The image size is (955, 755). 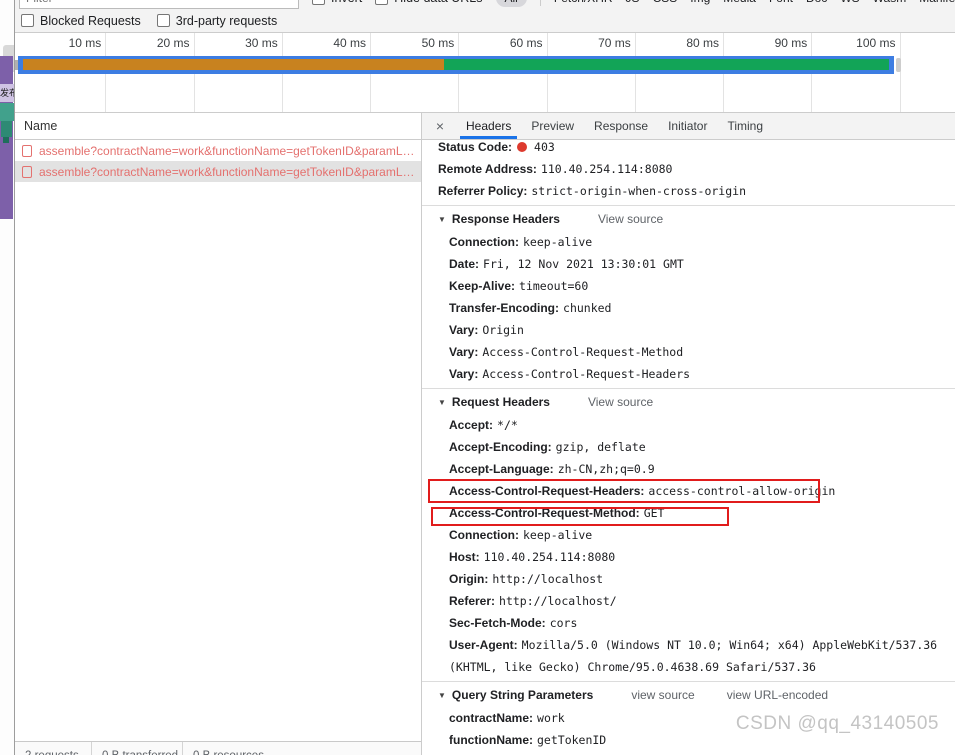 What do you see at coordinates (816, 2) in the screenshot?
I see `type-filter-doc: Doc` at bounding box center [816, 2].